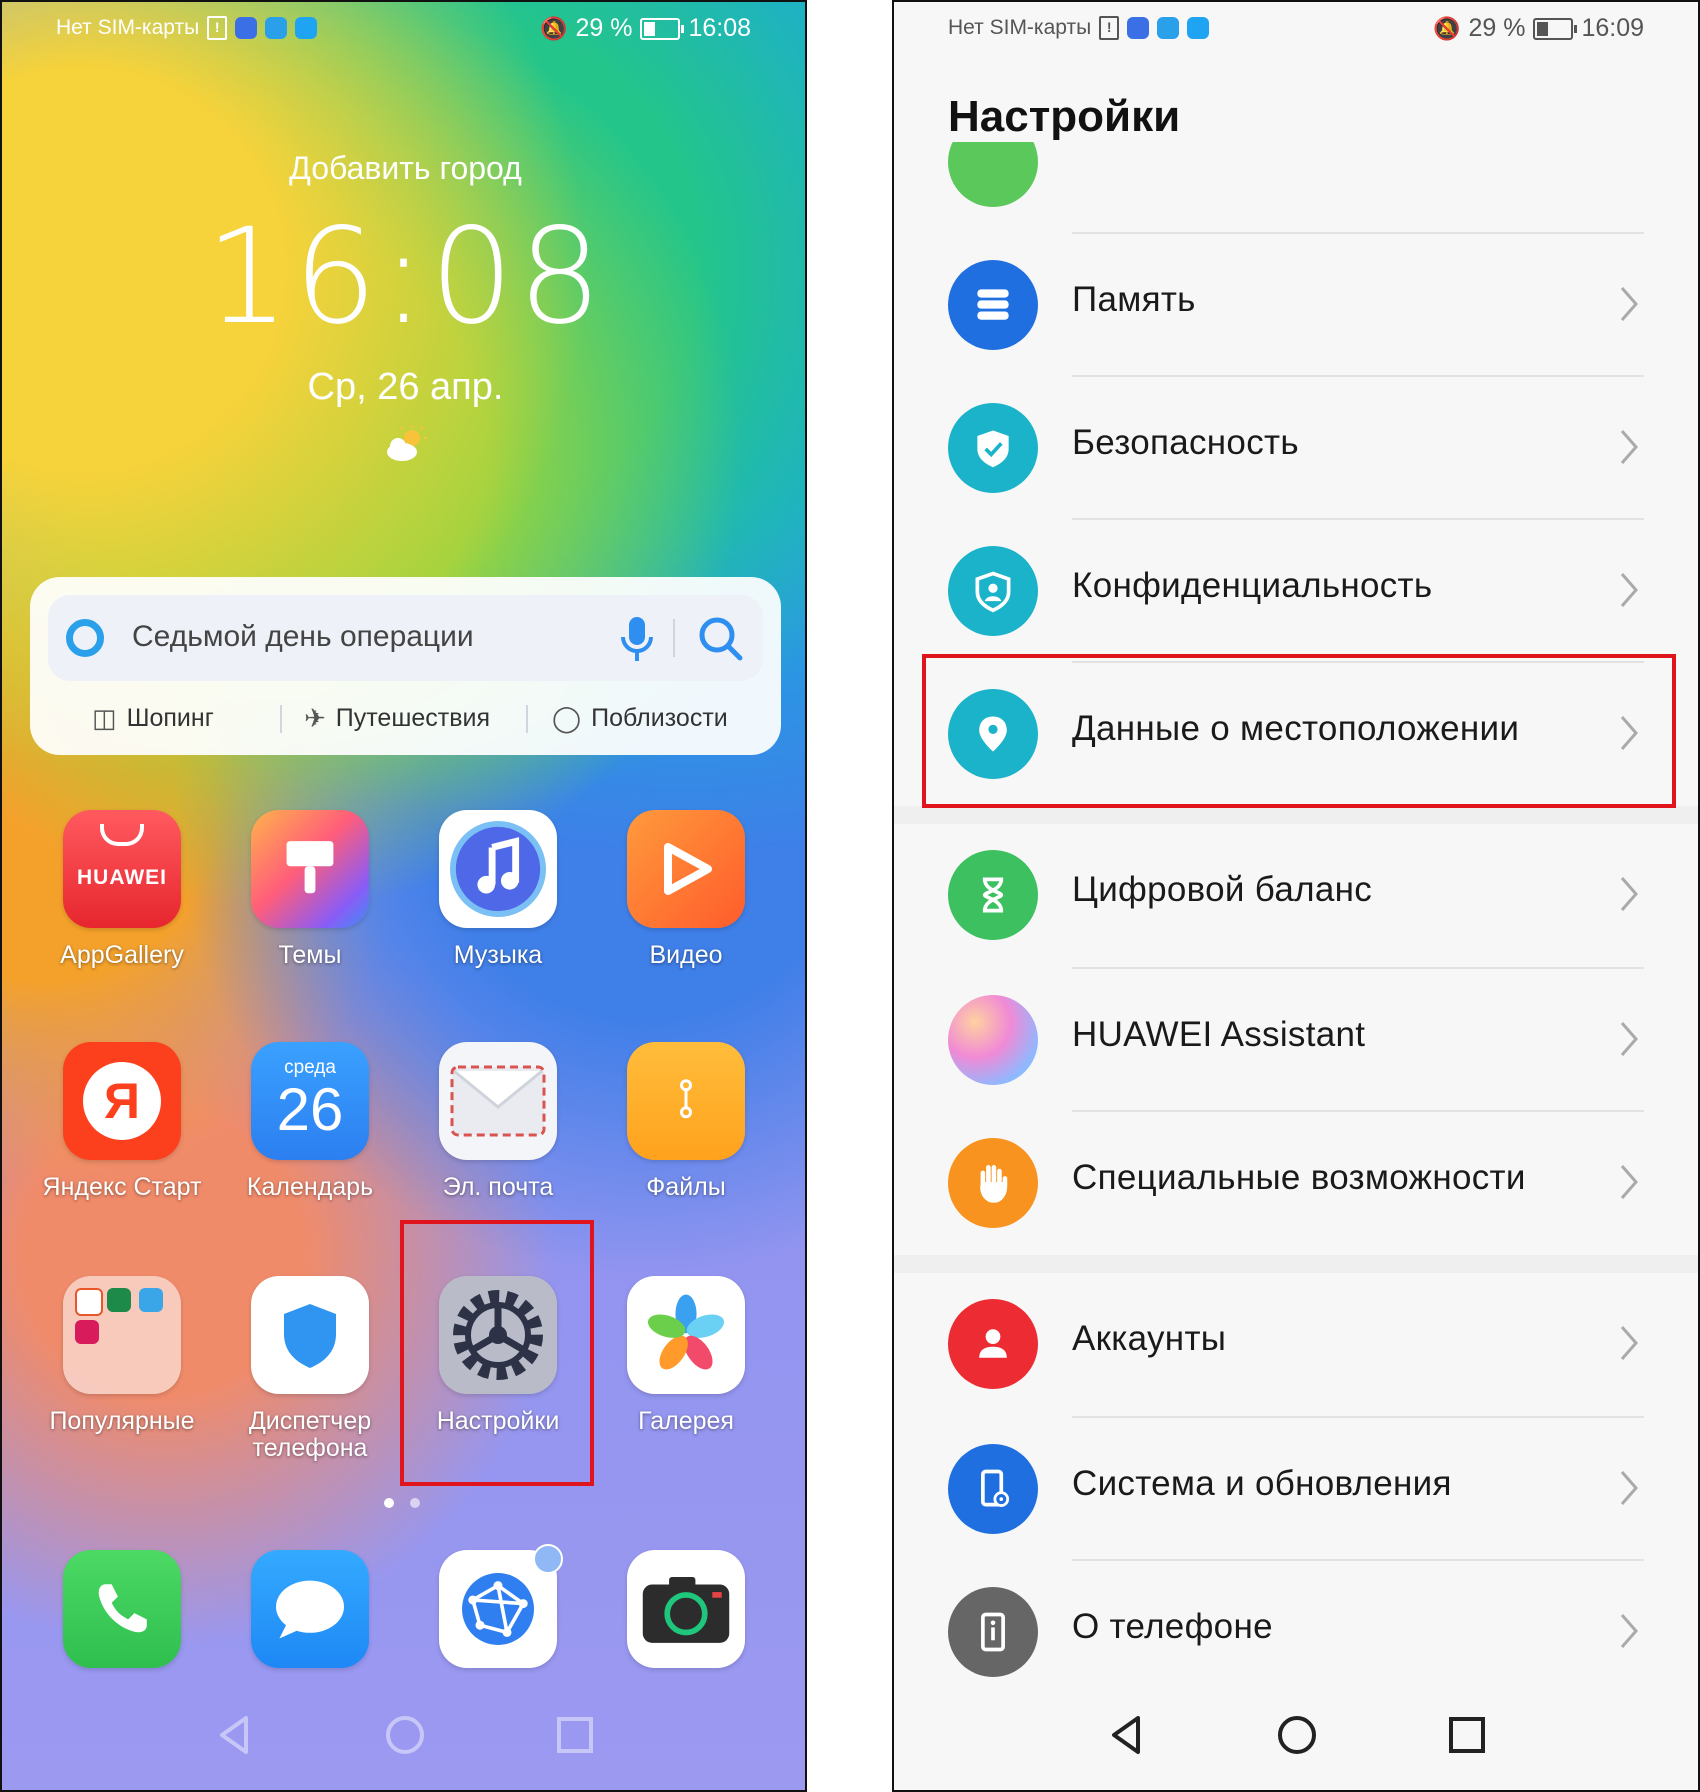 The image size is (1700, 1792). I want to click on app-appgallery: HUAWEI AppGallery, so click(122, 889).